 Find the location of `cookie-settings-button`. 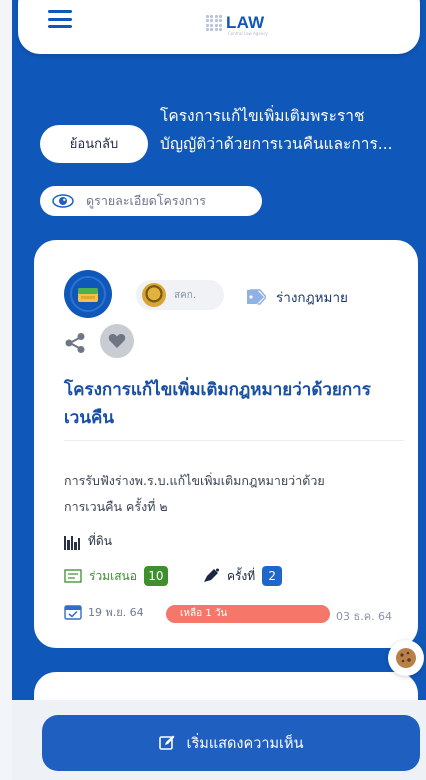

cookie-settings-button is located at coordinates (406, 658).